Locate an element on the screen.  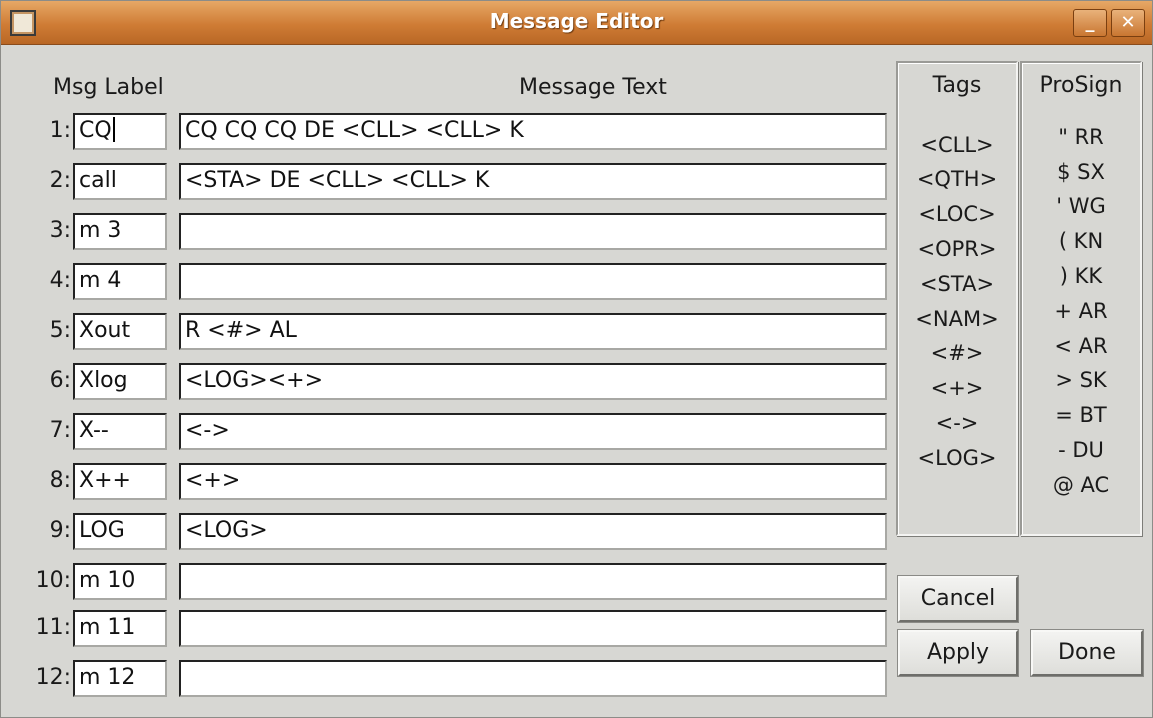
row-number: 1: is located at coordinates (60, 130).